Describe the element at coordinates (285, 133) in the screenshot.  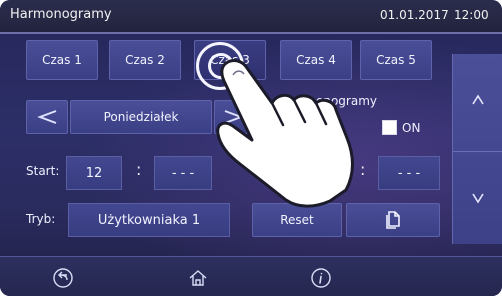
I see `pointing-hand-icon` at that location.